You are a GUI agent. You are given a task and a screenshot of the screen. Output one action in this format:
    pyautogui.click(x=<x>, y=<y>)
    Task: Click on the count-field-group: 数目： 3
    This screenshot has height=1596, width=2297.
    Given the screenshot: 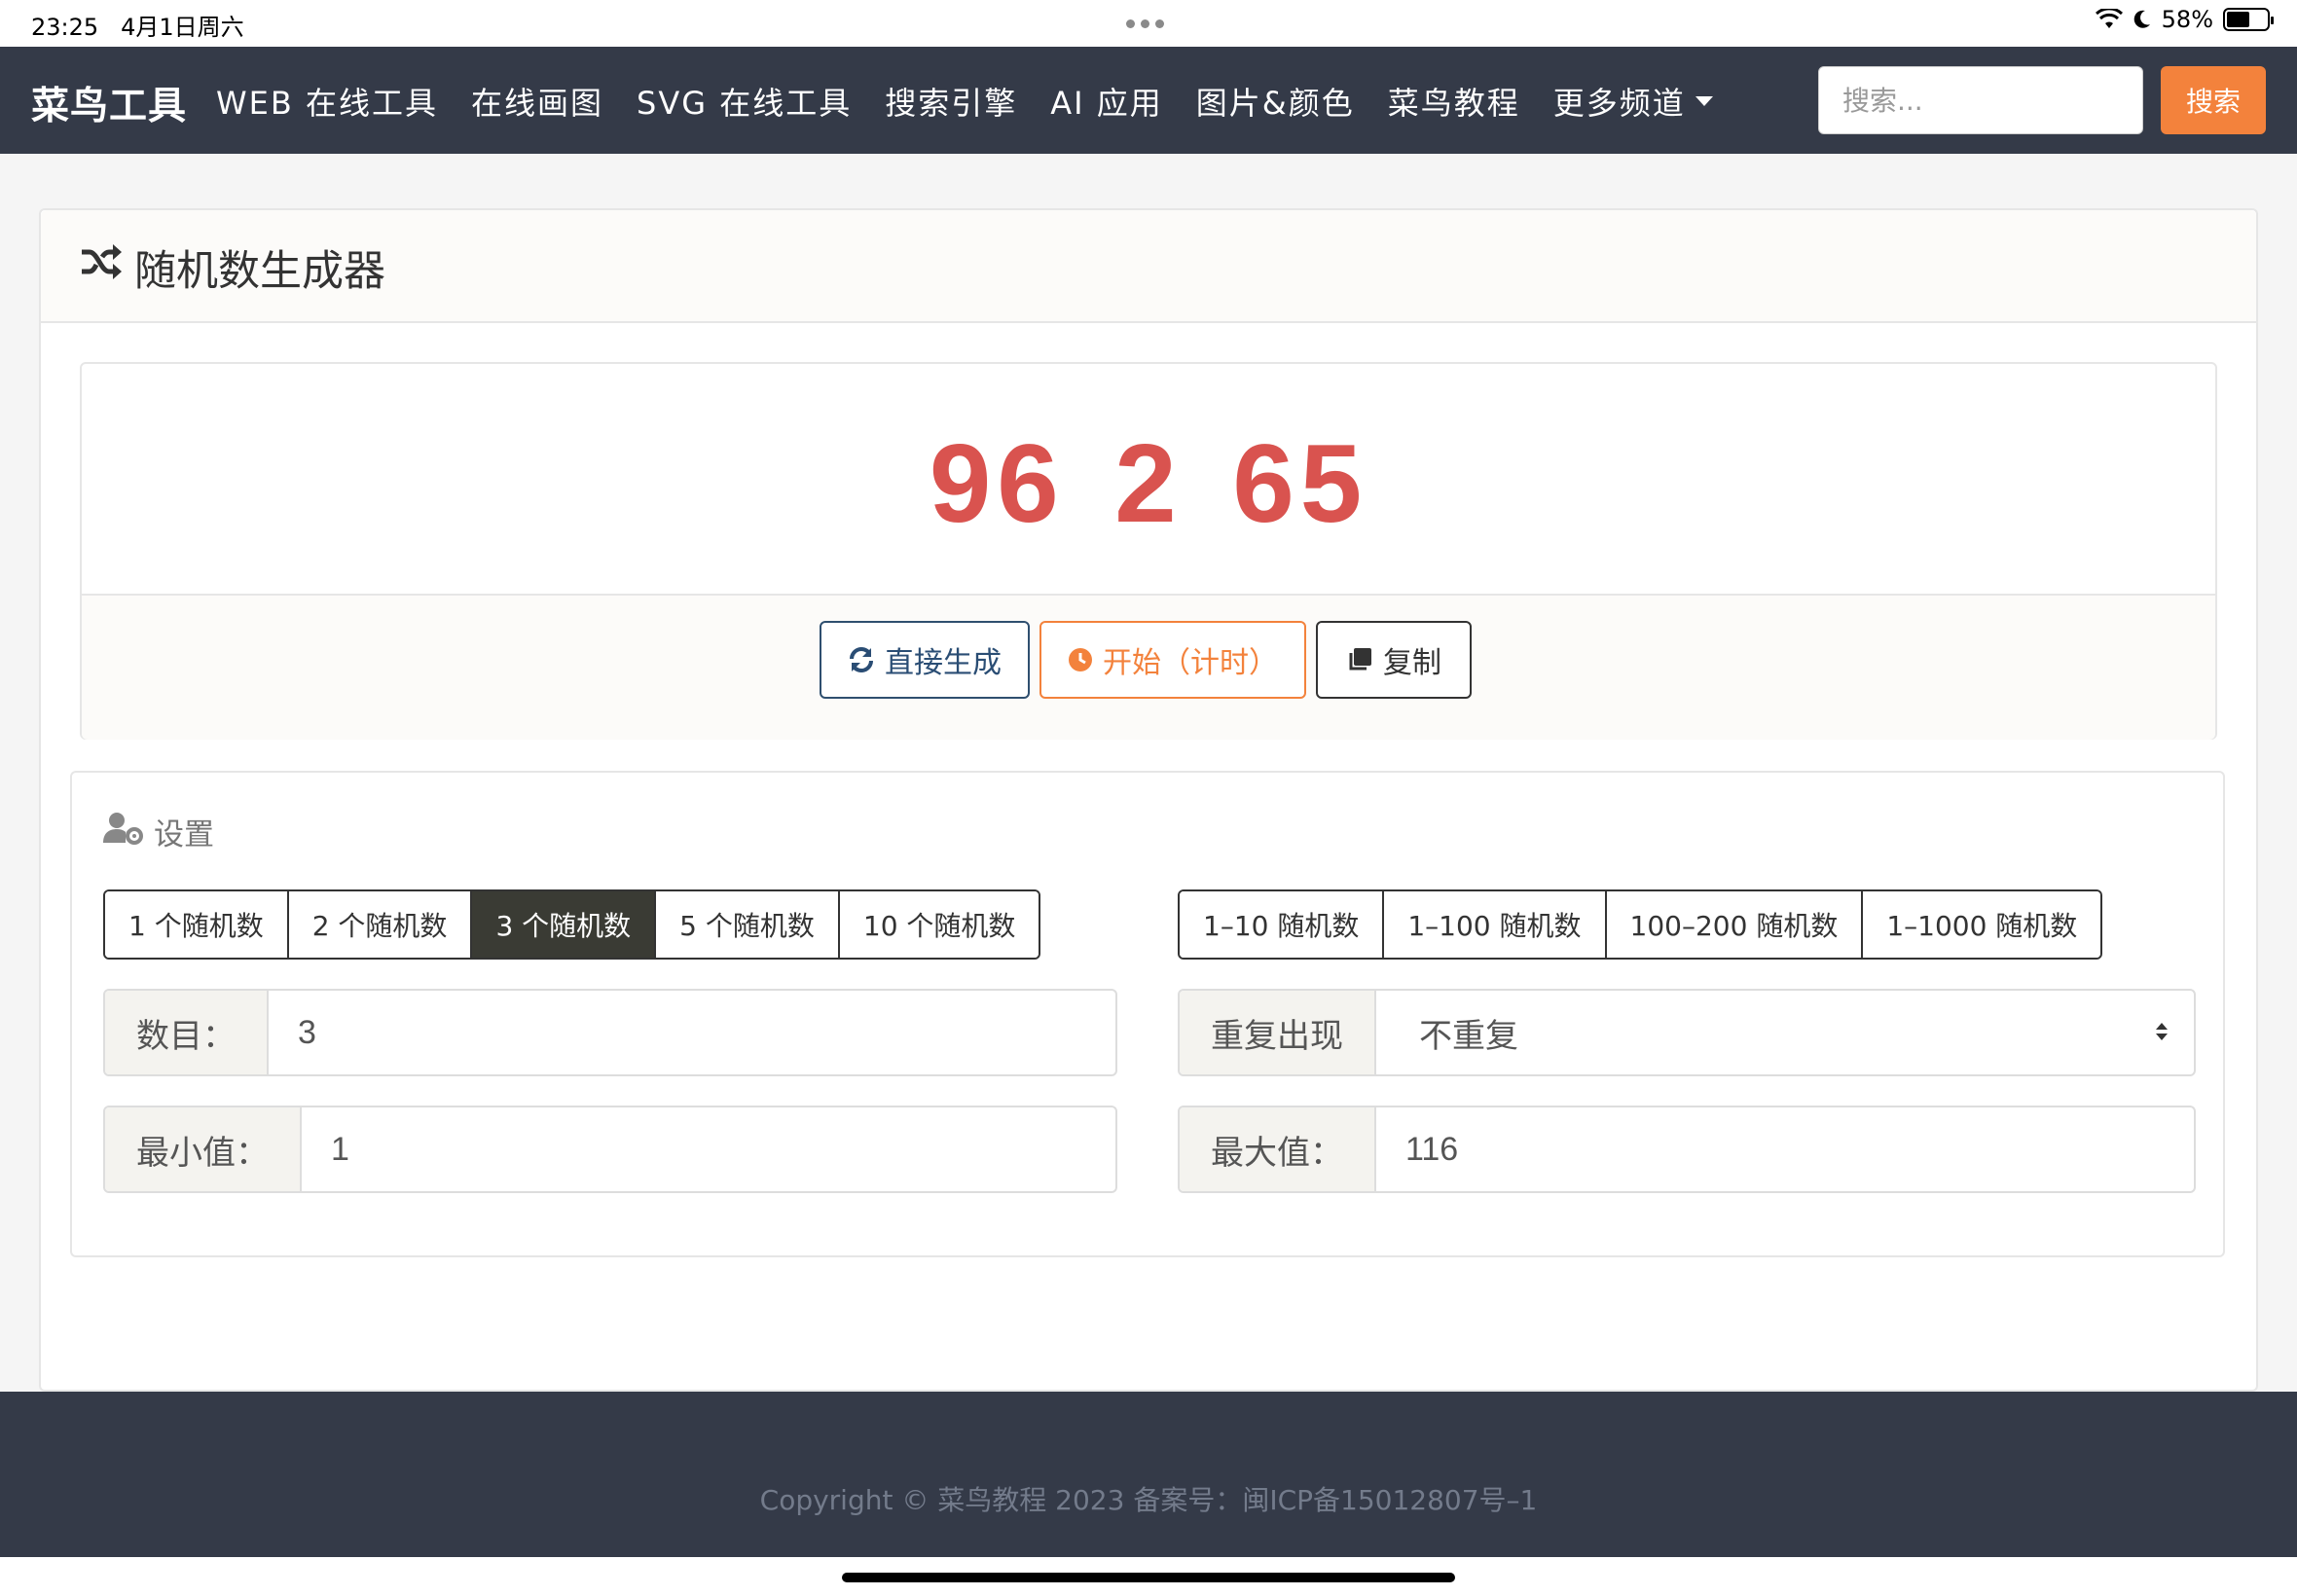 What is the action you would take?
    pyautogui.click(x=610, y=1032)
    